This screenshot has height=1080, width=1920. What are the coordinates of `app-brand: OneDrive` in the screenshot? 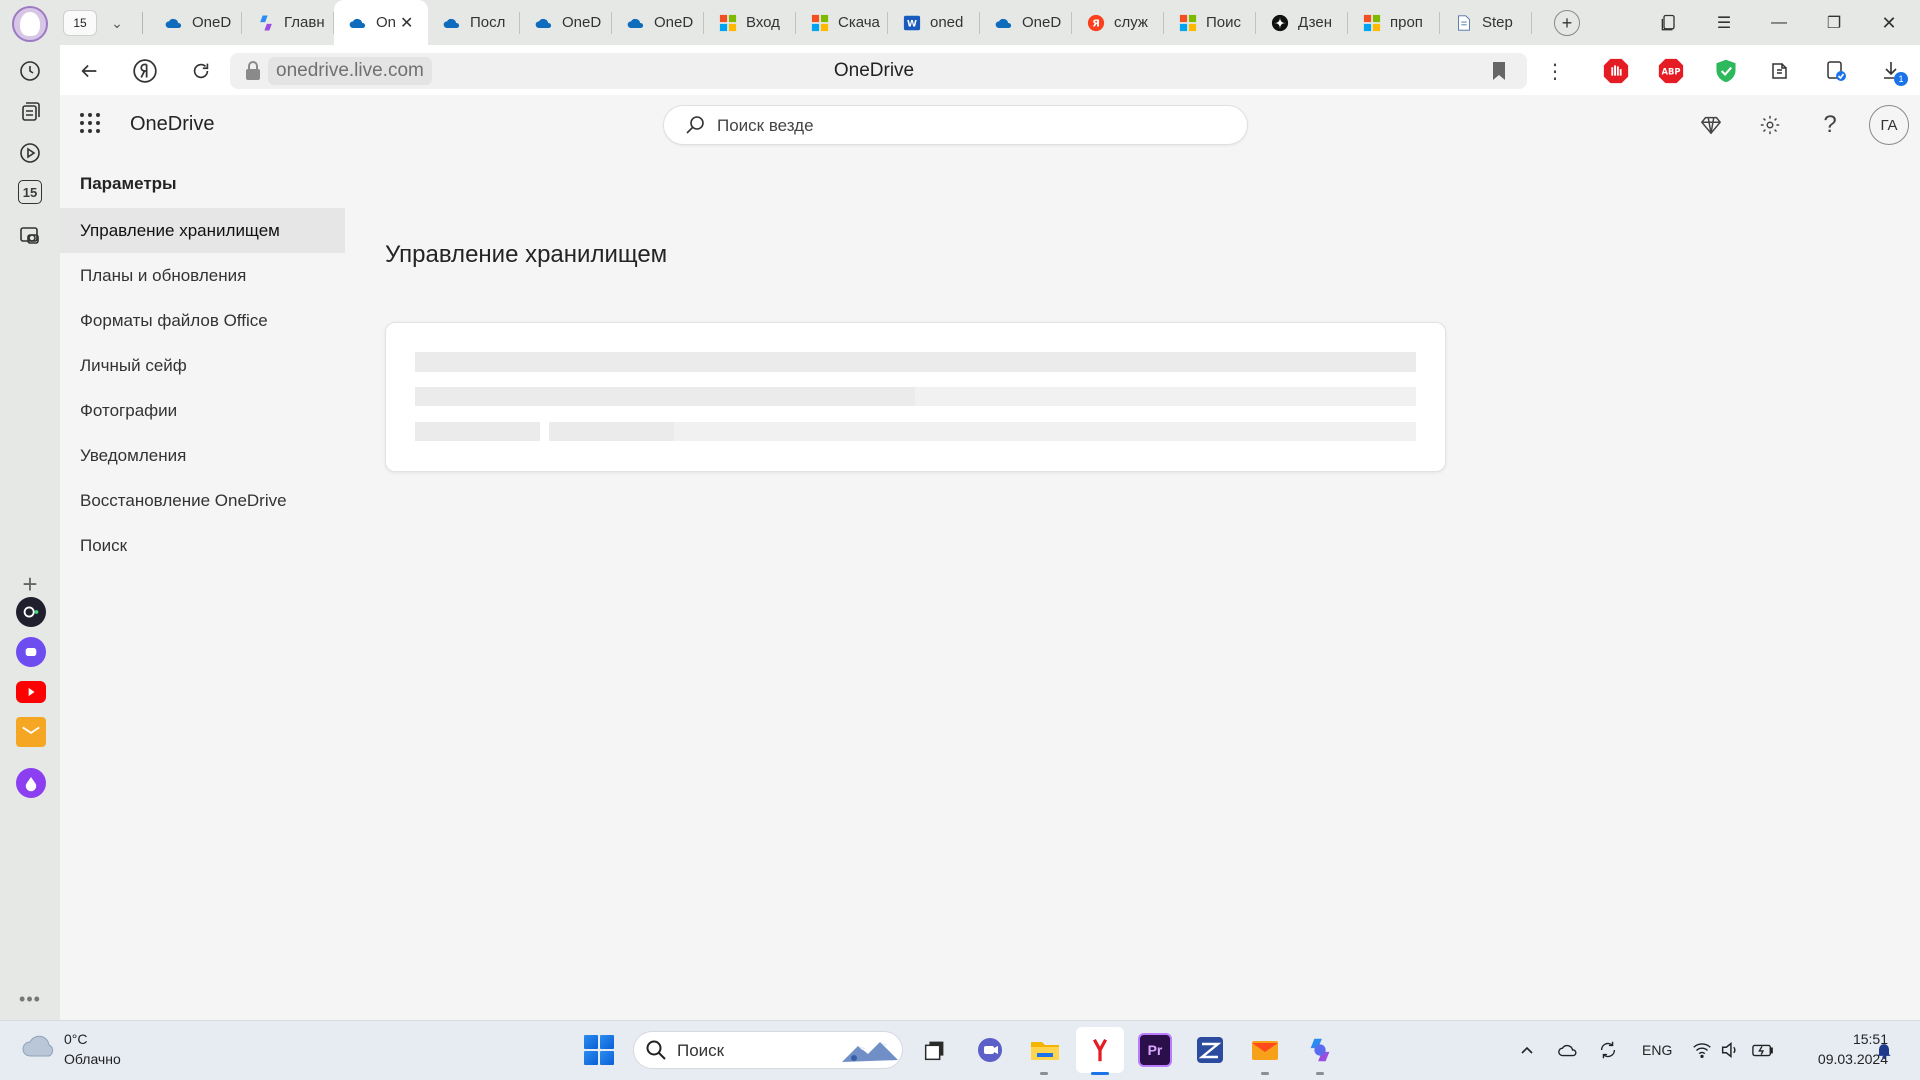 It's located at (172, 124).